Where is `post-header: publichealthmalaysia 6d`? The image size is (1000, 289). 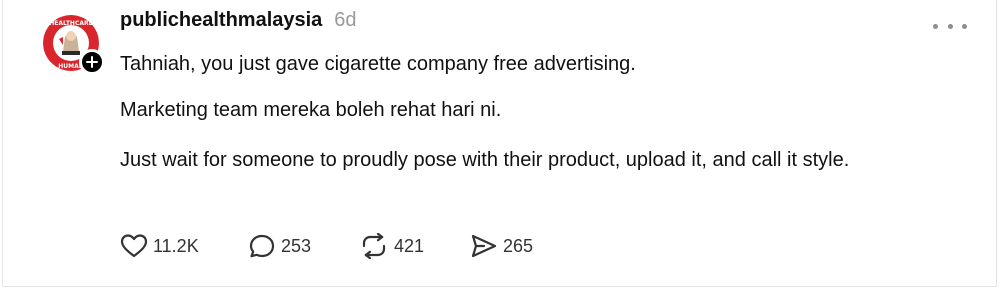 post-header: publichealthmalaysia 6d is located at coordinates (238, 20).